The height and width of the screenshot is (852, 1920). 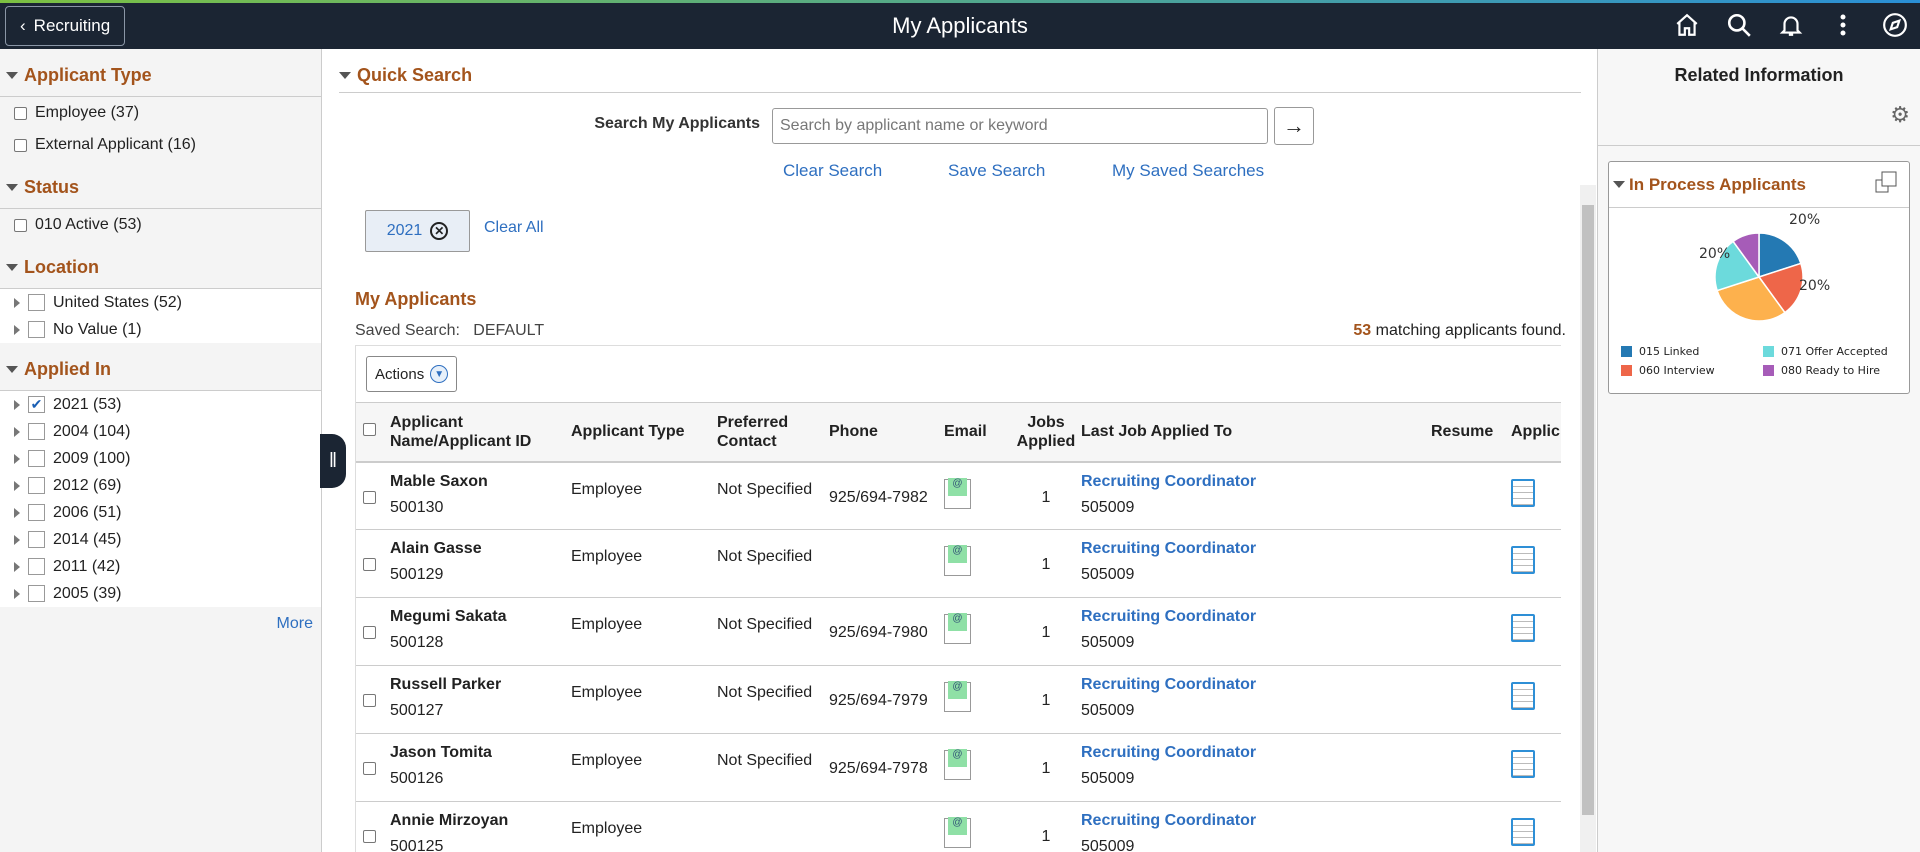 What do you see at coordinates (514, 228) in the screenshot?
I see `clear-all-link: Clear All` at bounding box center [514, 228].